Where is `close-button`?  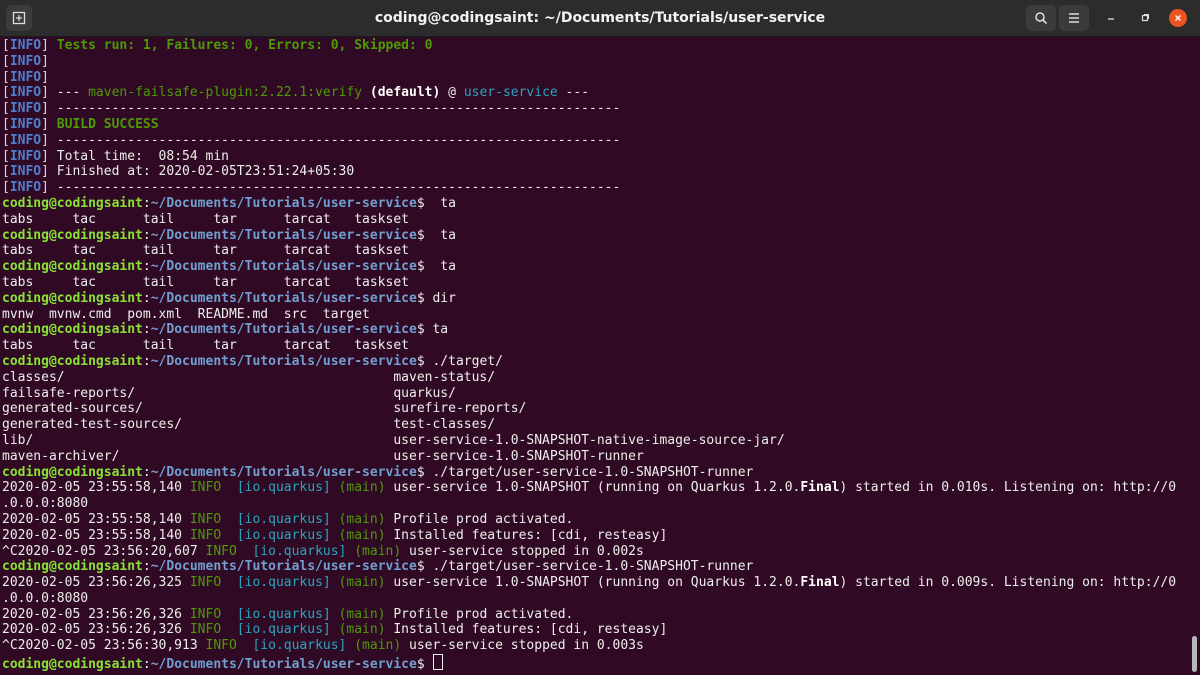 close-button is located at coordinates (1178, 18).